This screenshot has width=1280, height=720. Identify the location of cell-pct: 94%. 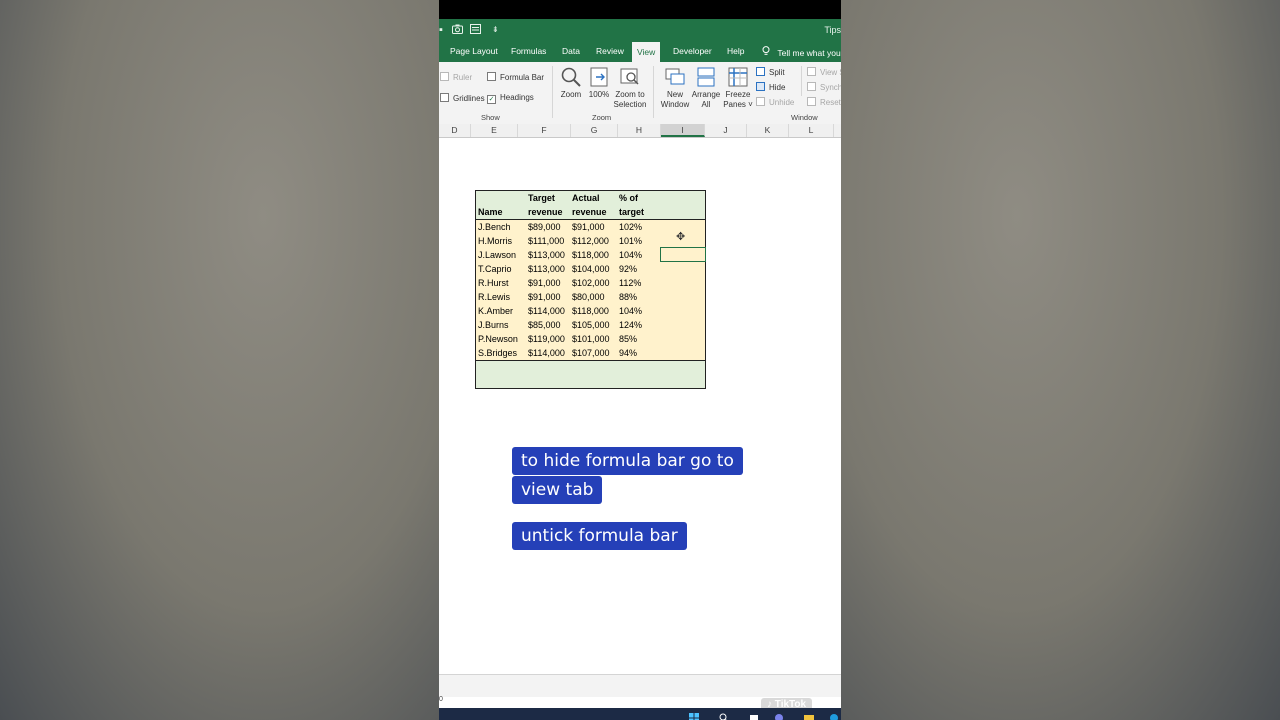
(628, 353).